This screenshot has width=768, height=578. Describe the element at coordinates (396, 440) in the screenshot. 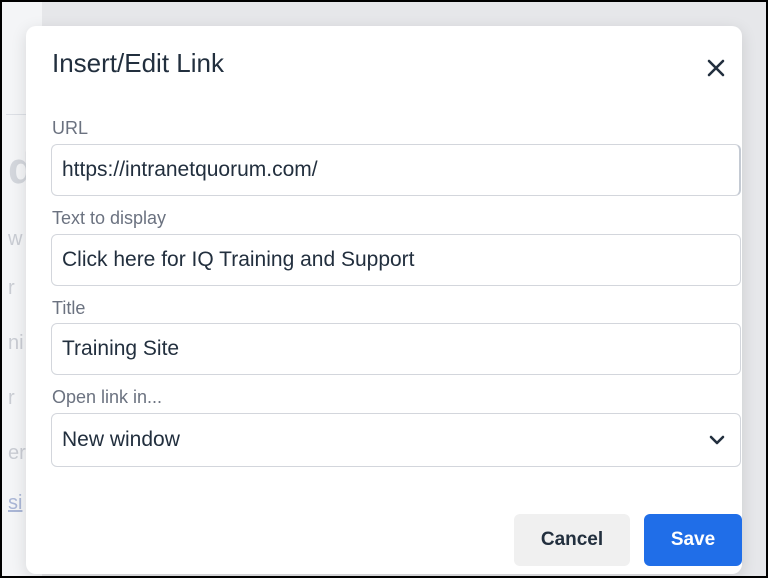

I see `open-link-in-select: New window` at that location.